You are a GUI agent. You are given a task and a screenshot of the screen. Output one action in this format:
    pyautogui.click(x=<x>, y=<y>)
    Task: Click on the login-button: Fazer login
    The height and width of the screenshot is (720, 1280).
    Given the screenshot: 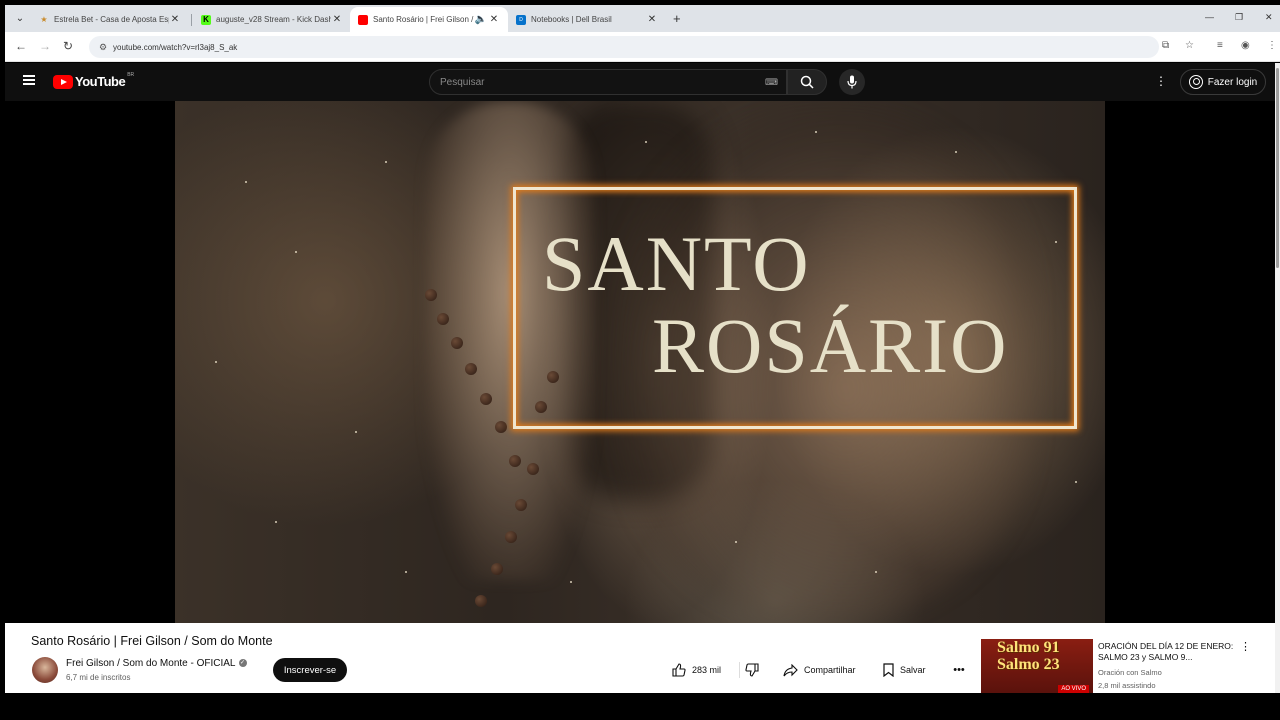 What is the action you would take?
    pyautogui.click(x=1223, y=82)
    